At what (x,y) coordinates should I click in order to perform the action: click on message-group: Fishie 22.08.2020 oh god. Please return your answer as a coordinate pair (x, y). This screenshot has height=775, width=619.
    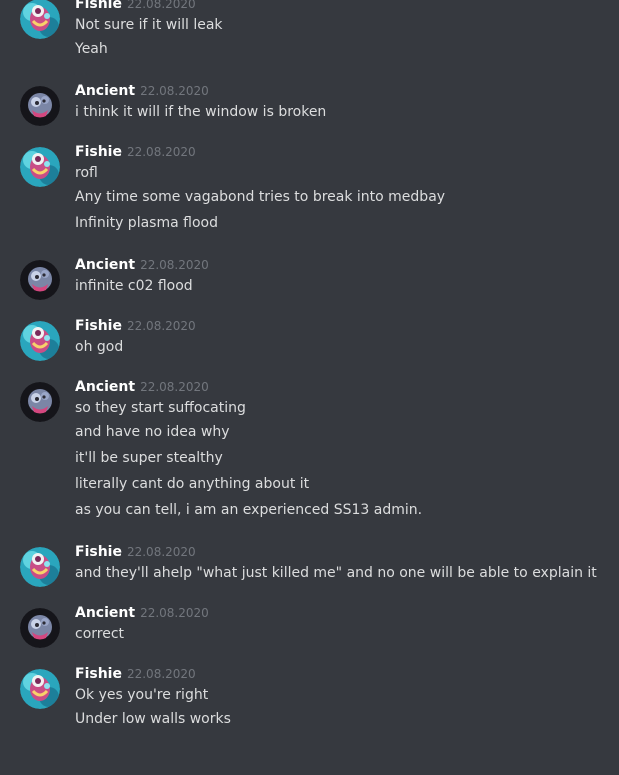
    Looking at the image, I should click on (309, 337).